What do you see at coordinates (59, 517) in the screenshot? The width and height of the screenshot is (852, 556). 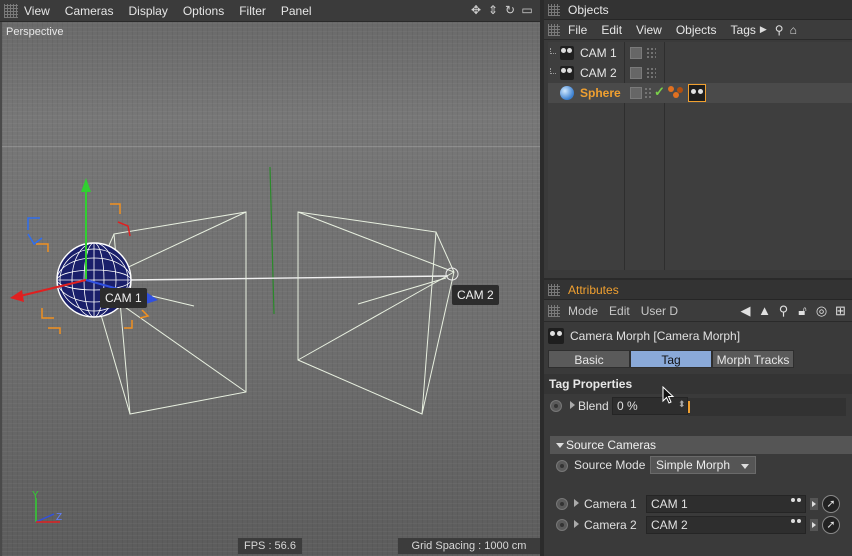 I see `gizmo-z-label: Z` at bounding box center [59, 517].